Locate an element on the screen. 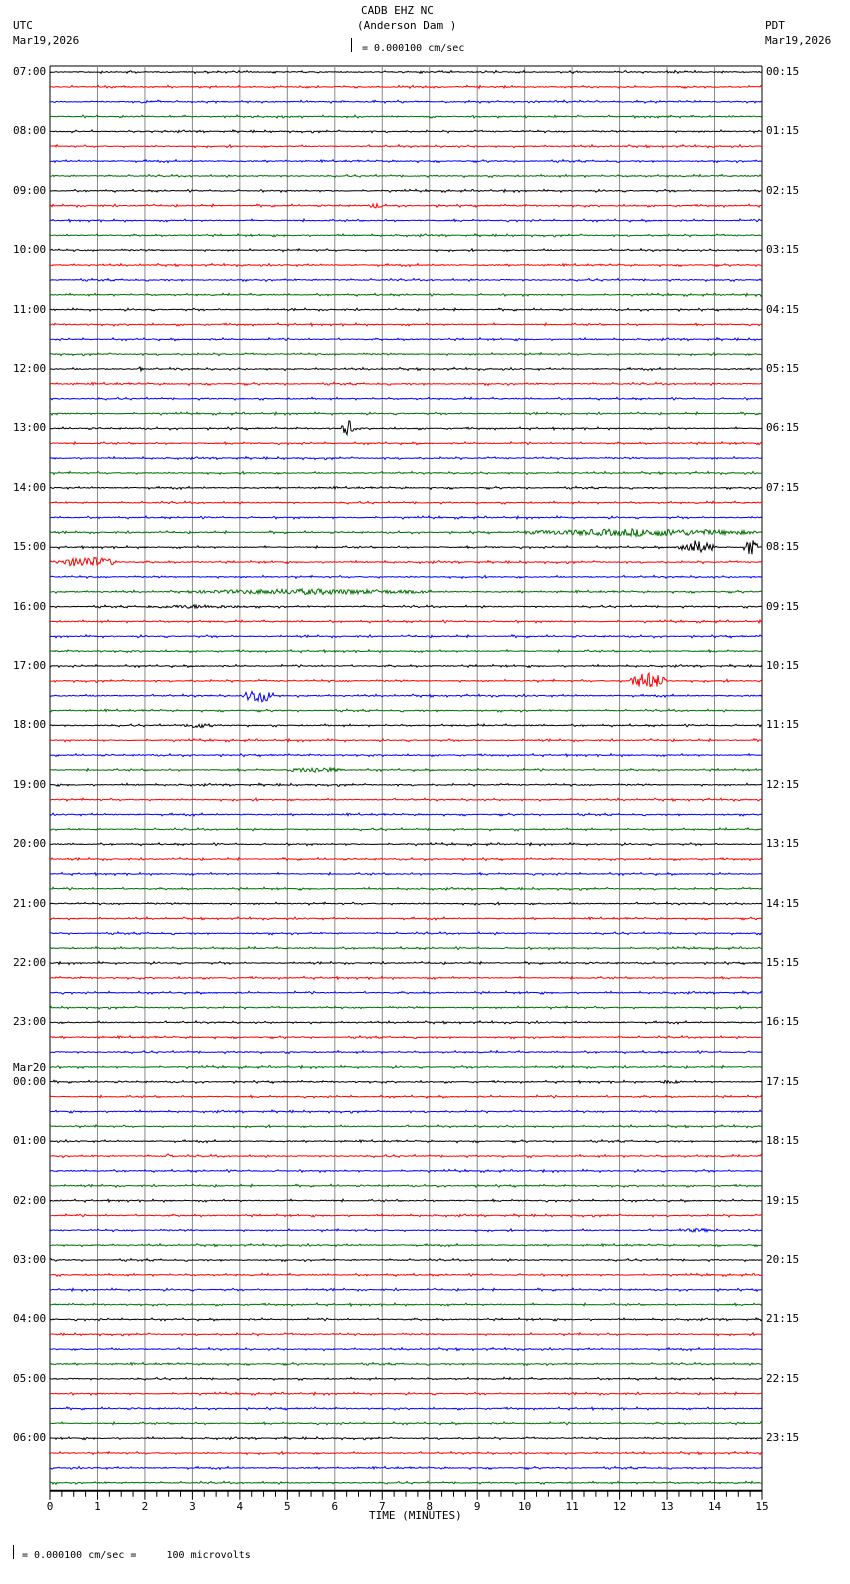 The height and width of the screenshot is (1584, 850). utc-hour-label: 15:00 is located at coordinates (30, 547).